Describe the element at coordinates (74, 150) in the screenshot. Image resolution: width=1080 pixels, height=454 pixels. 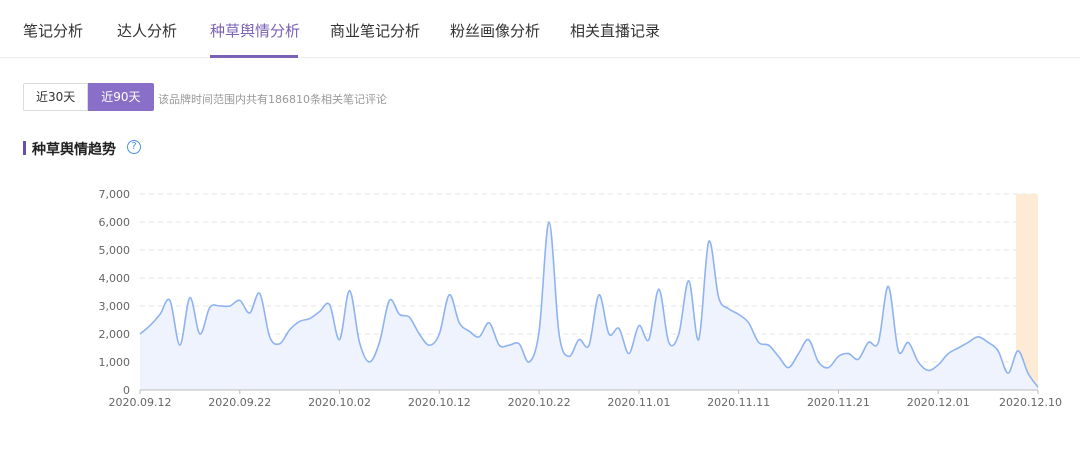
I see `section-title: 种草舆情趋势` at that location.